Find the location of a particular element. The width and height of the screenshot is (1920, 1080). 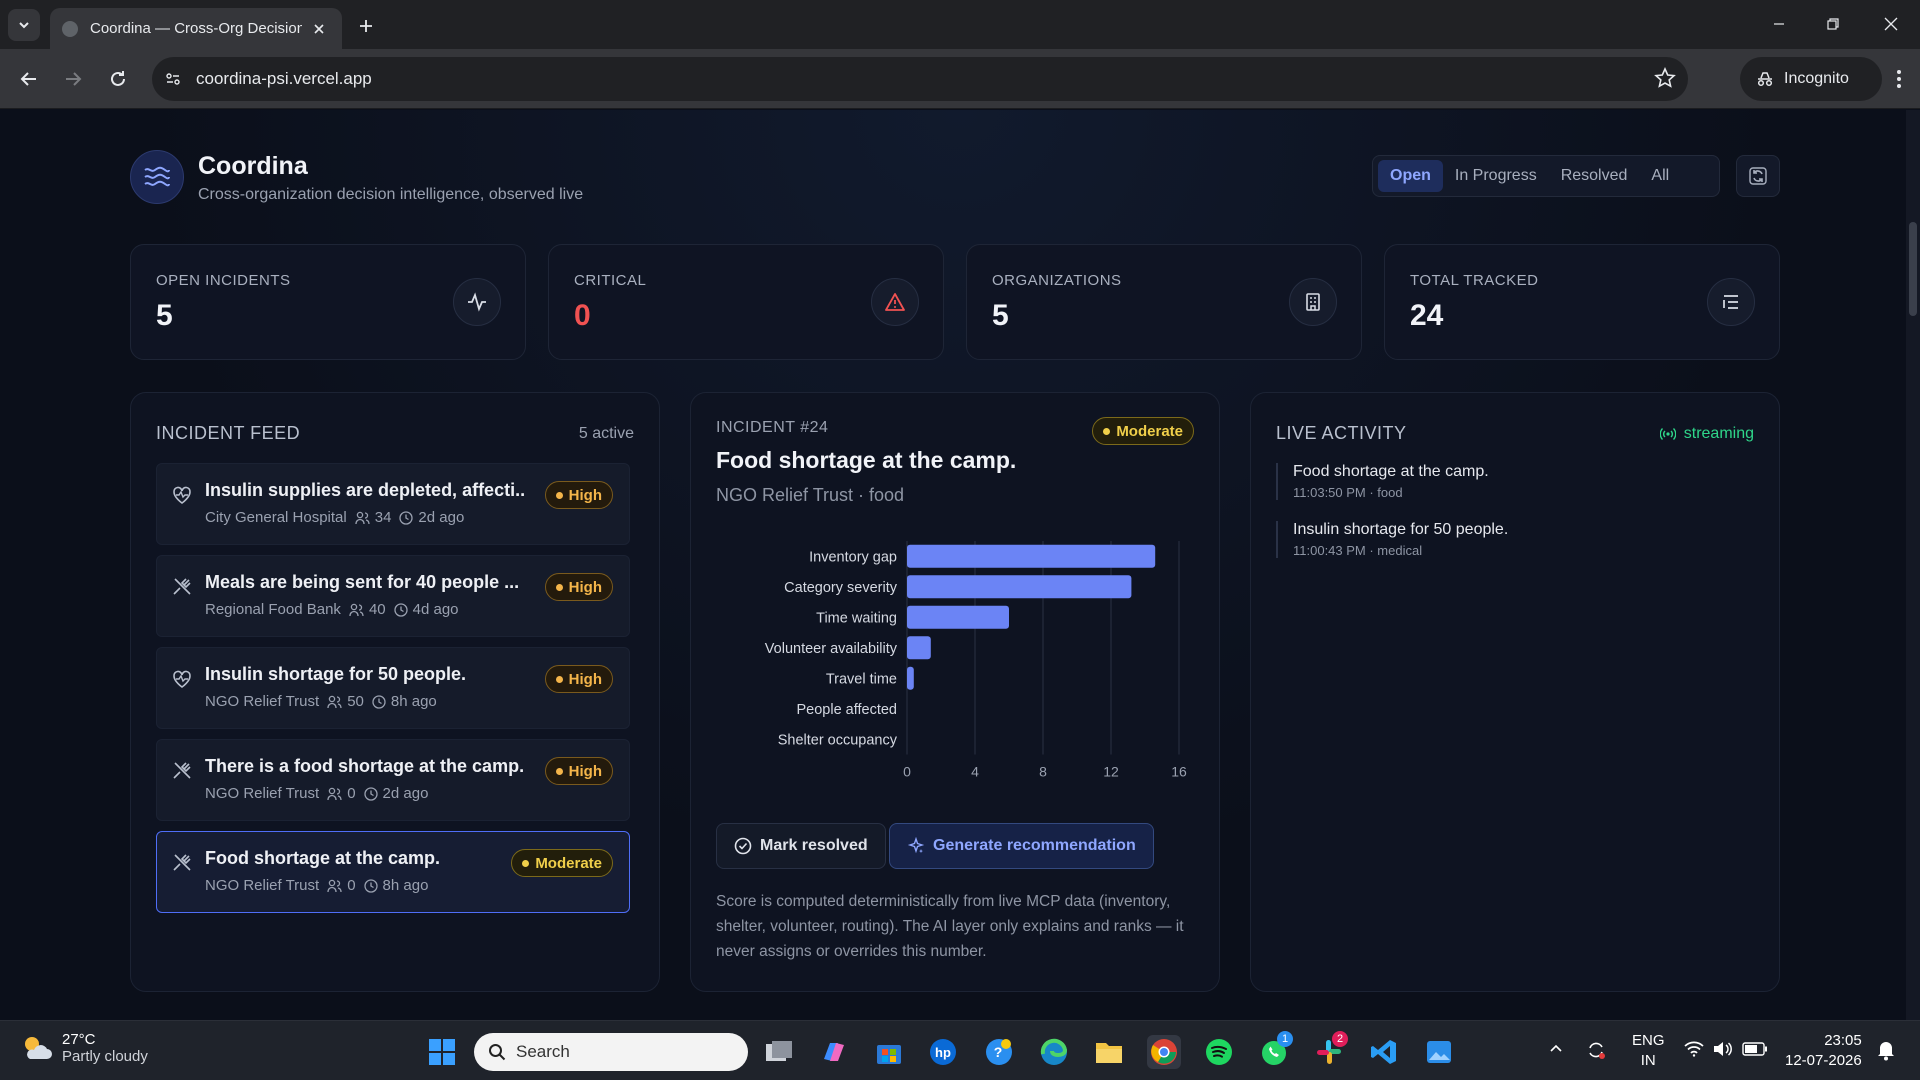

y-category-label: People affected is located at coordinates (846, 710).